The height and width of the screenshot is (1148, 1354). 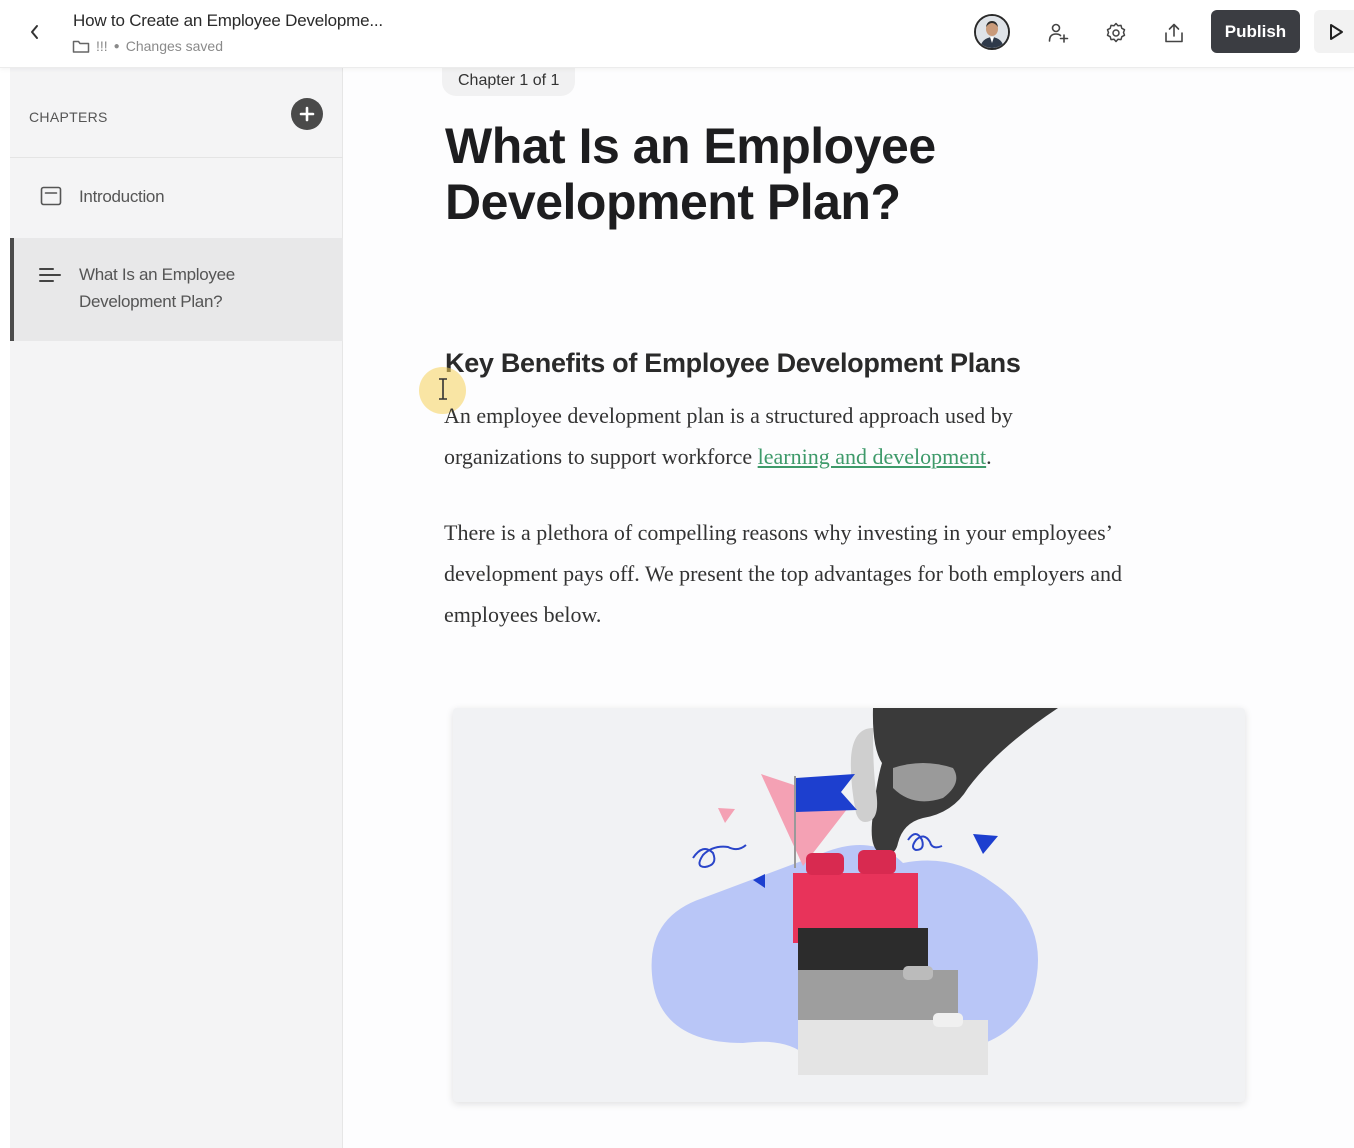 I want to click on share-button, so click(x=1174, y=33).